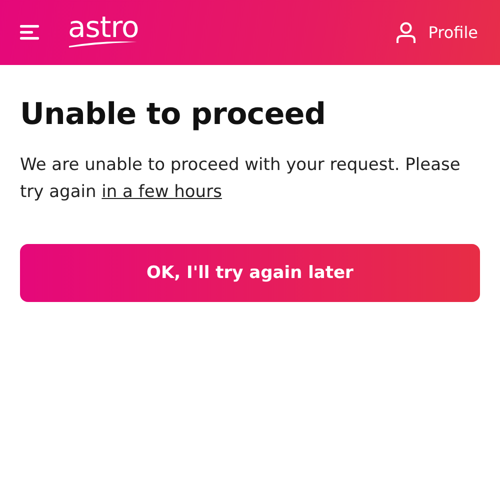 This screenshot has width=500, height=494. Describe the element at coordinates (173, 114) in the screenshot. I see `page-title: Unable to proceed` at that location.